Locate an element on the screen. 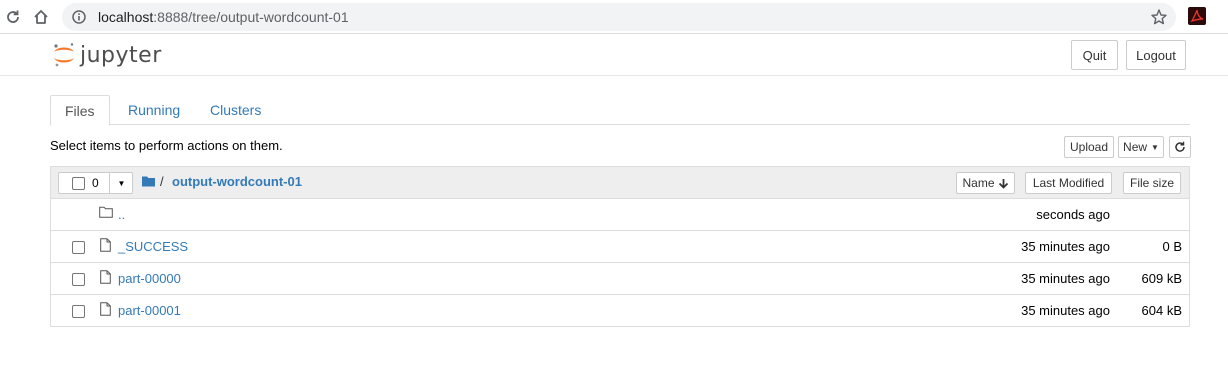 This screenshot has width=1228, height=386. sort-by-name-button: Name is located at coordinates (985, 183).